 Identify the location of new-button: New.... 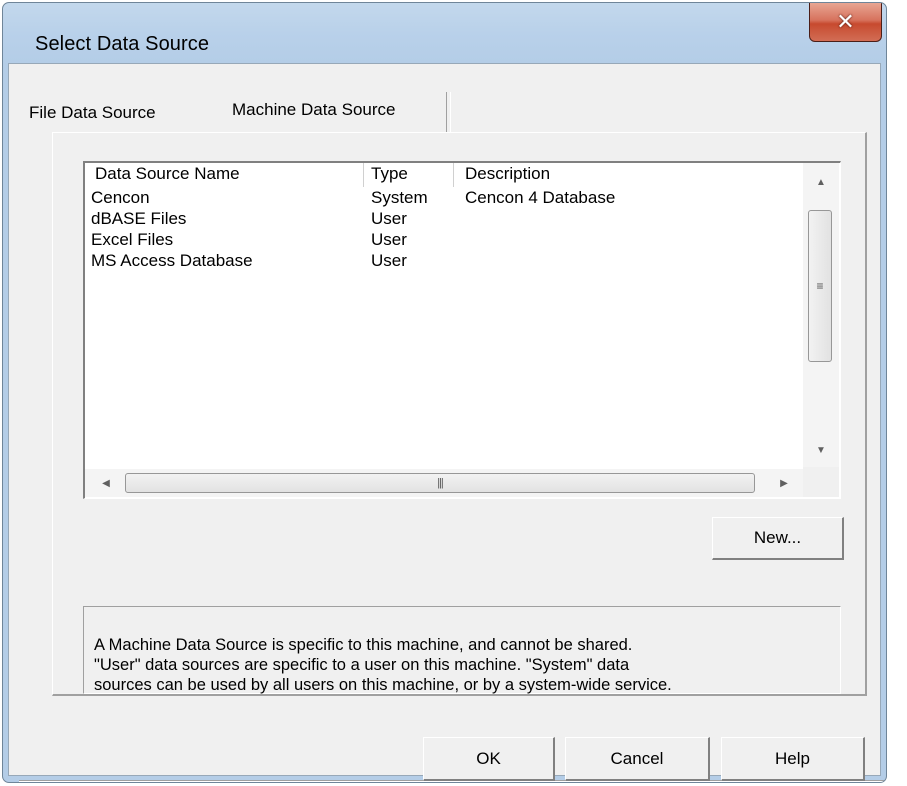
(778, 538).